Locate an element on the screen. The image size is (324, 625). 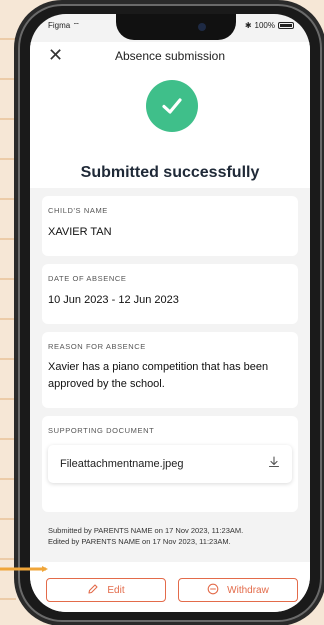
withdraw-button-label: Withdraw is located at coordinates (248, 590).